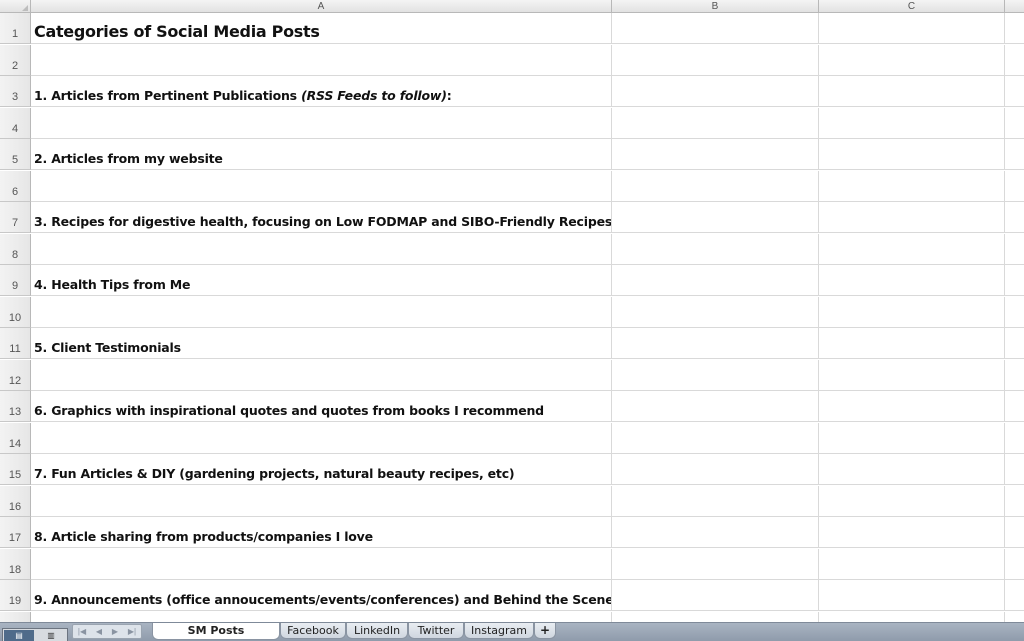 Image resolution: width=1024 pixels, height=641 pixels. I want to click on row-header: 16, so click(15, 501).